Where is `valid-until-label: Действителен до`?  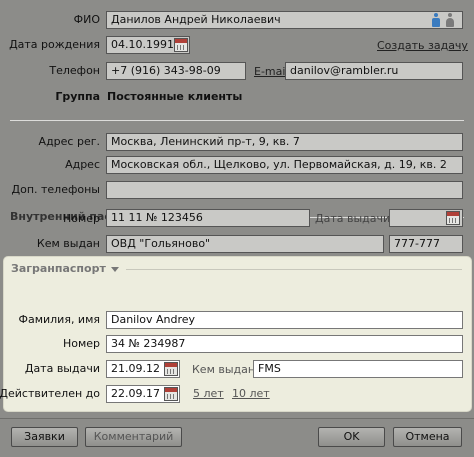
valid-until-label: Действителен до is located at coordinates (50, 393).